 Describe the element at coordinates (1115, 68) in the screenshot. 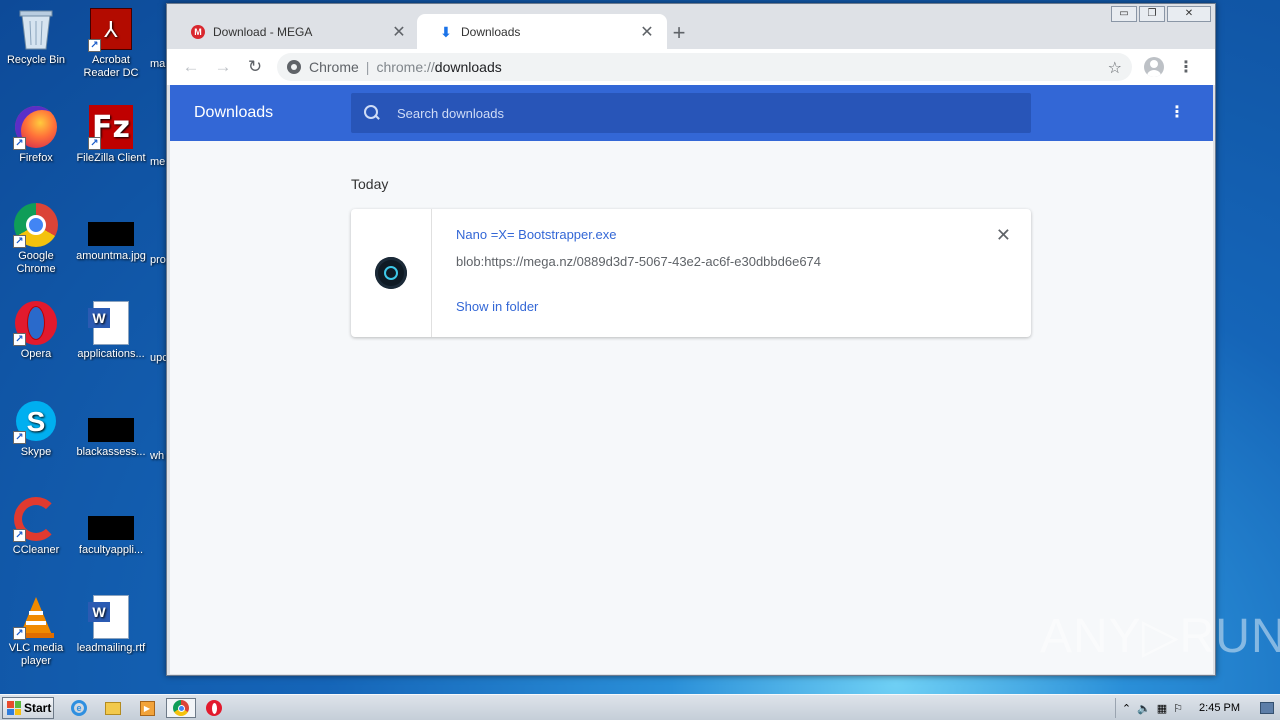

I see `bookmark-star-icon: ☆` at that location.